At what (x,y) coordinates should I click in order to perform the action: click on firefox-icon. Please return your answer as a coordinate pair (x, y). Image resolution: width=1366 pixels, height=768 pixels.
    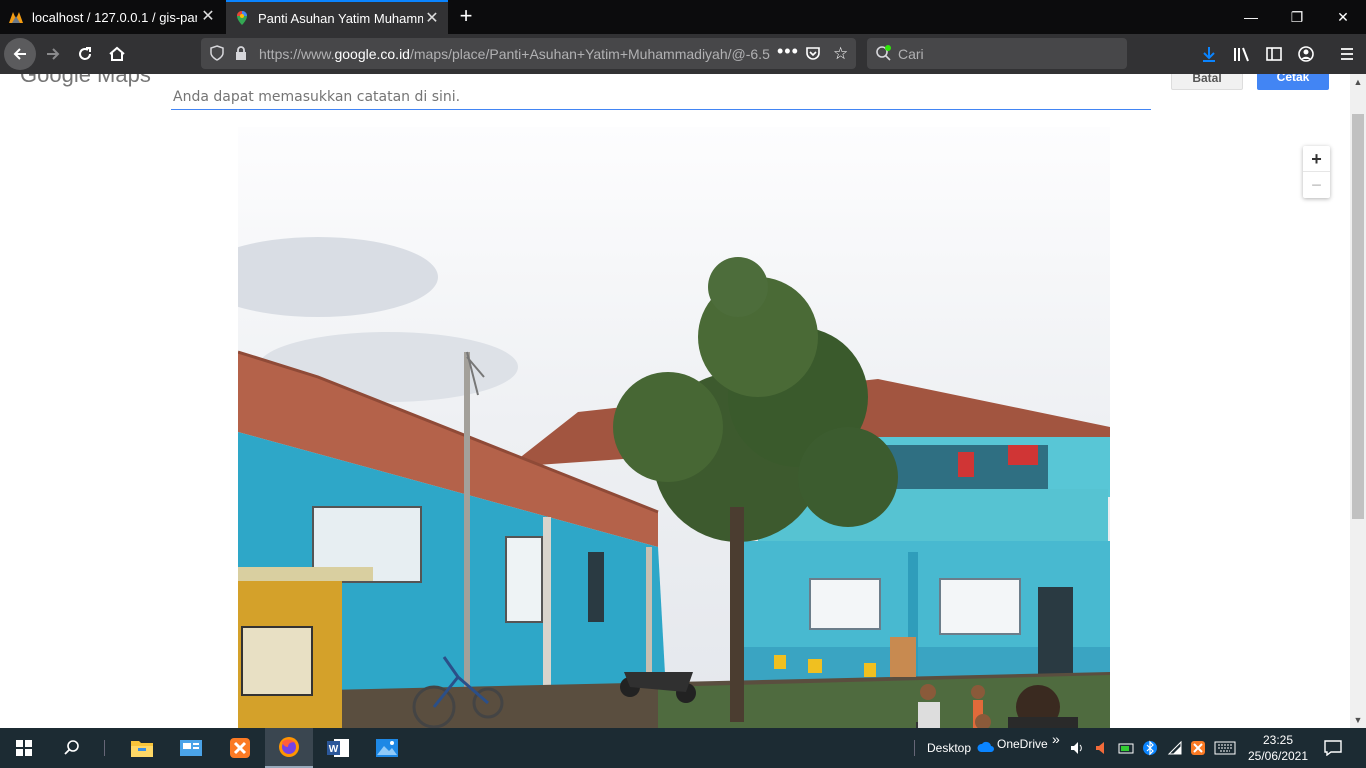
    Looking at the image, I should click on (289, 747).